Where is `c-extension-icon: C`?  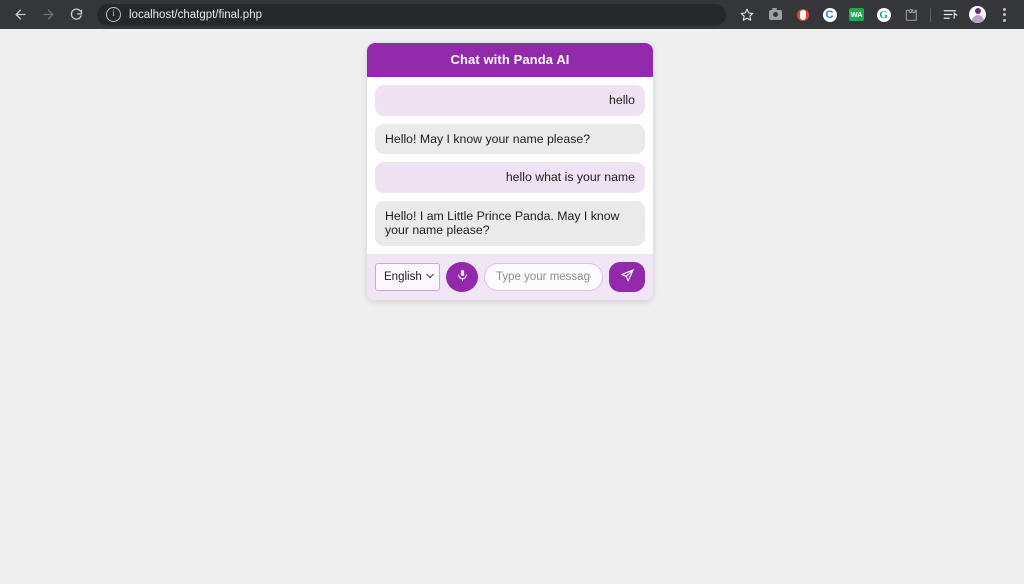
c-extension-icon: C is located at coordinates (829, 14).